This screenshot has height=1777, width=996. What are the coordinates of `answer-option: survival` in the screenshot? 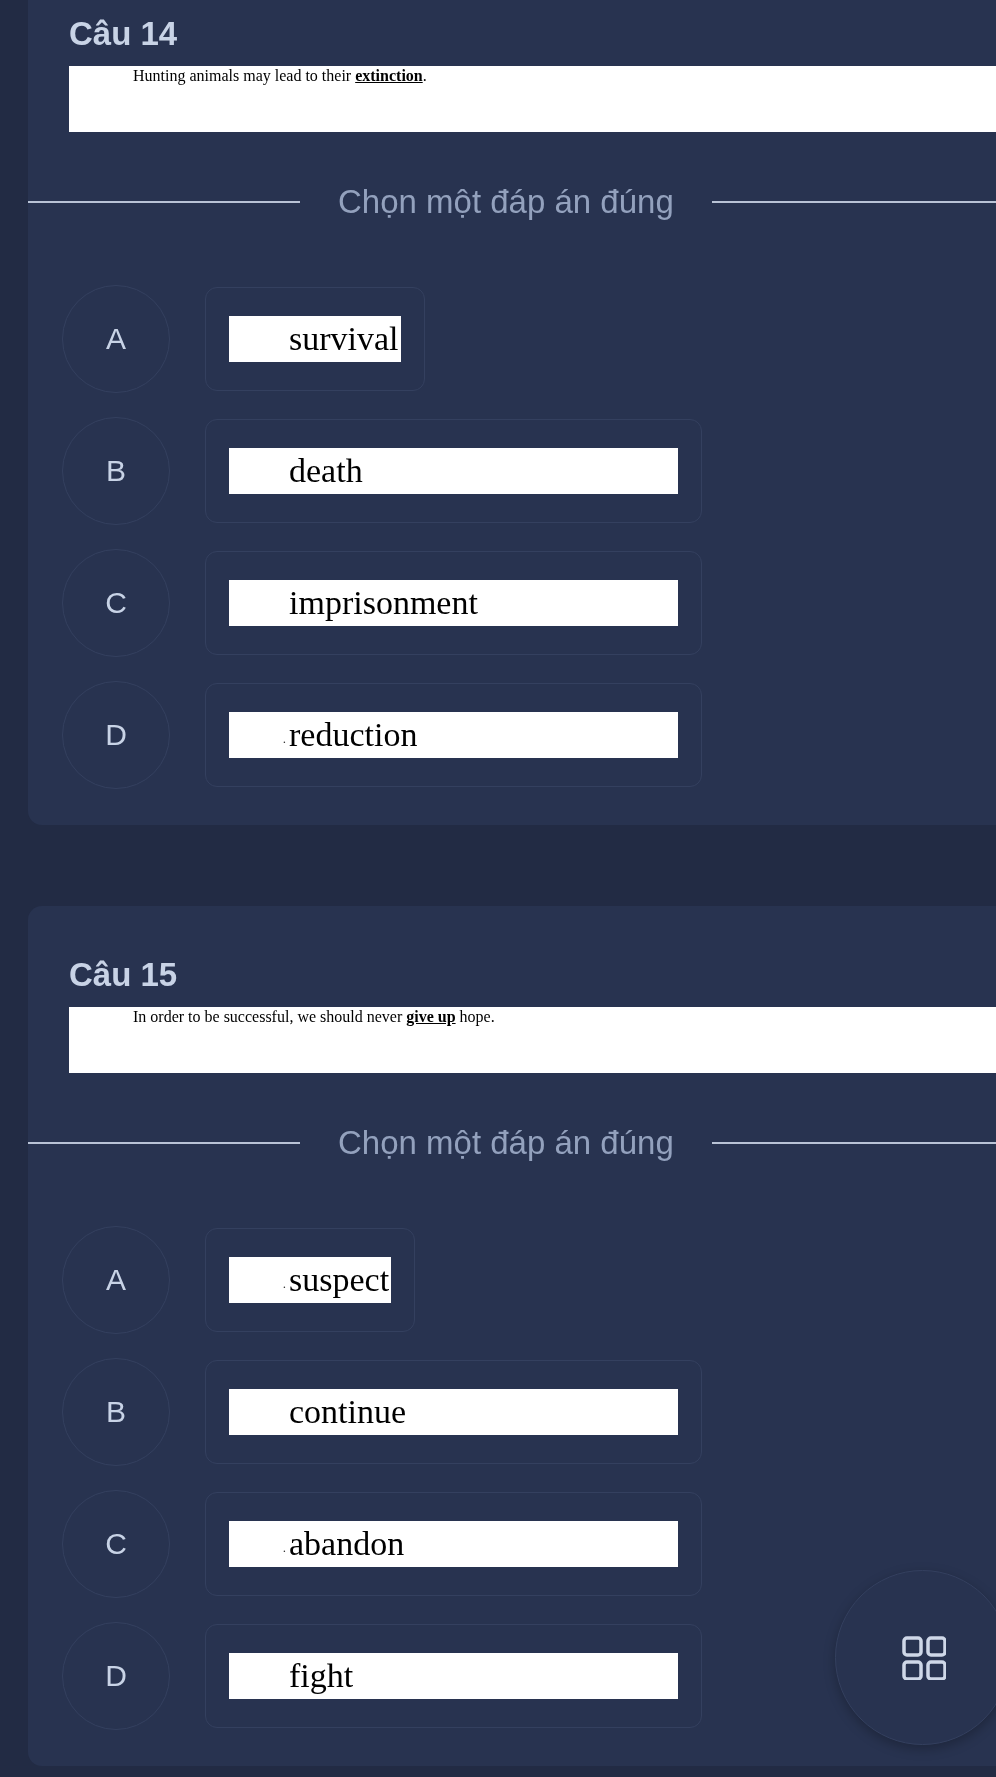 It's located at (315, 339).